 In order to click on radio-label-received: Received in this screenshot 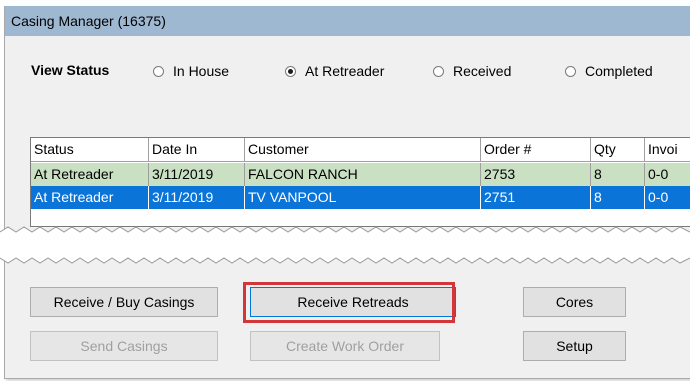, I will do `click(482, 71)`.